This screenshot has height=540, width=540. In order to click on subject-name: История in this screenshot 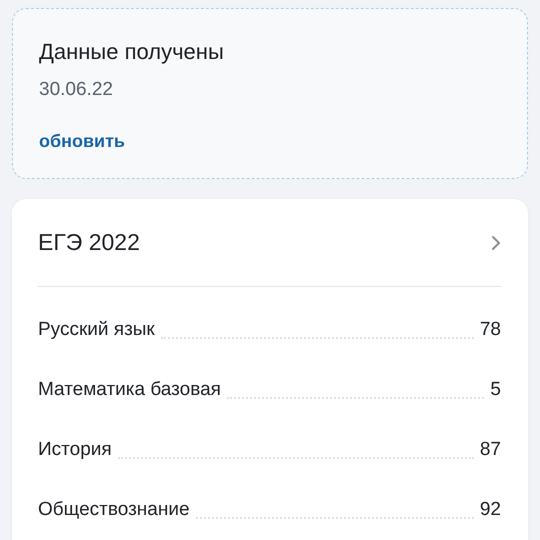, I will do `click(75, 450)`.